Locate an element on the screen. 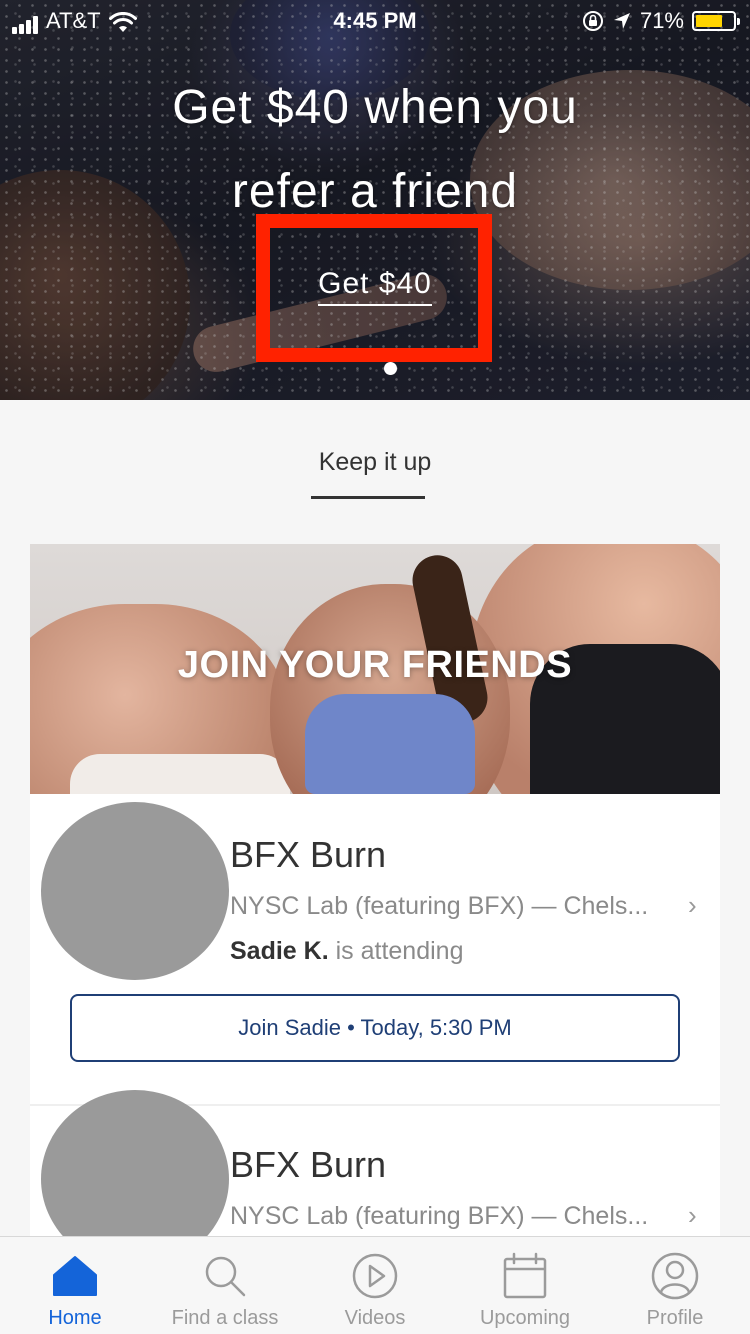  get-40-button: Get $40 is located at coordinates (375, 284).